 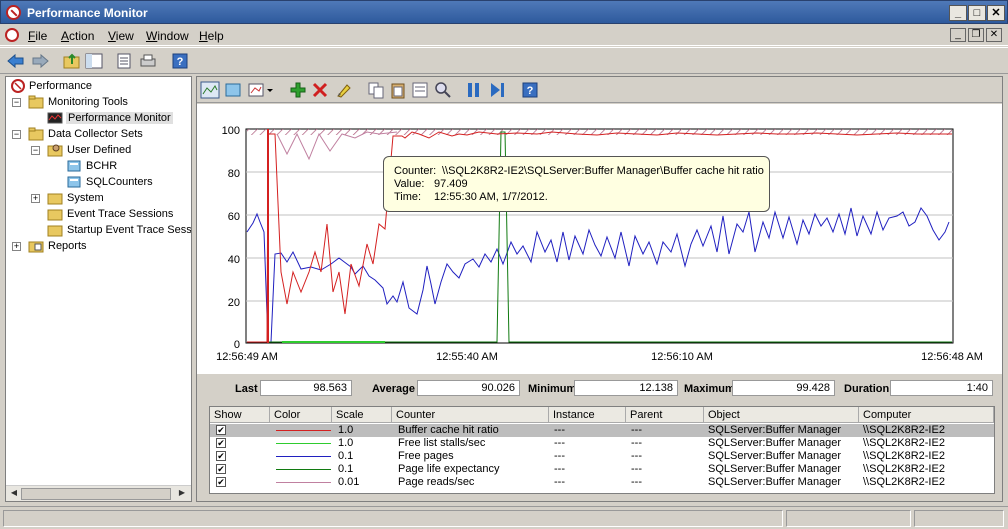 What do you see at coordinates (257, 90) in the screenshot?
I see `change-graph-type-icon` at bounding box center [257, 90].